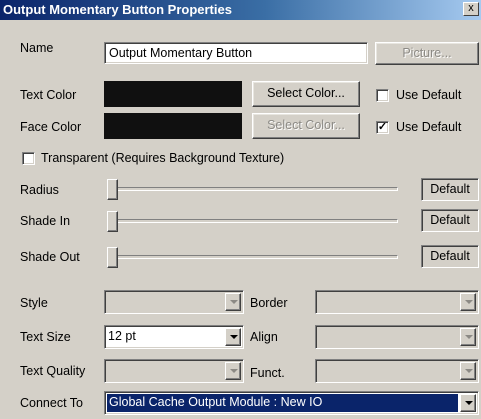 The image size is (481, 419). What do you see at coordinates (52, 403) in the screenshot?
I see `connect-to-label: Connect To` at bounding box center [52, 403].